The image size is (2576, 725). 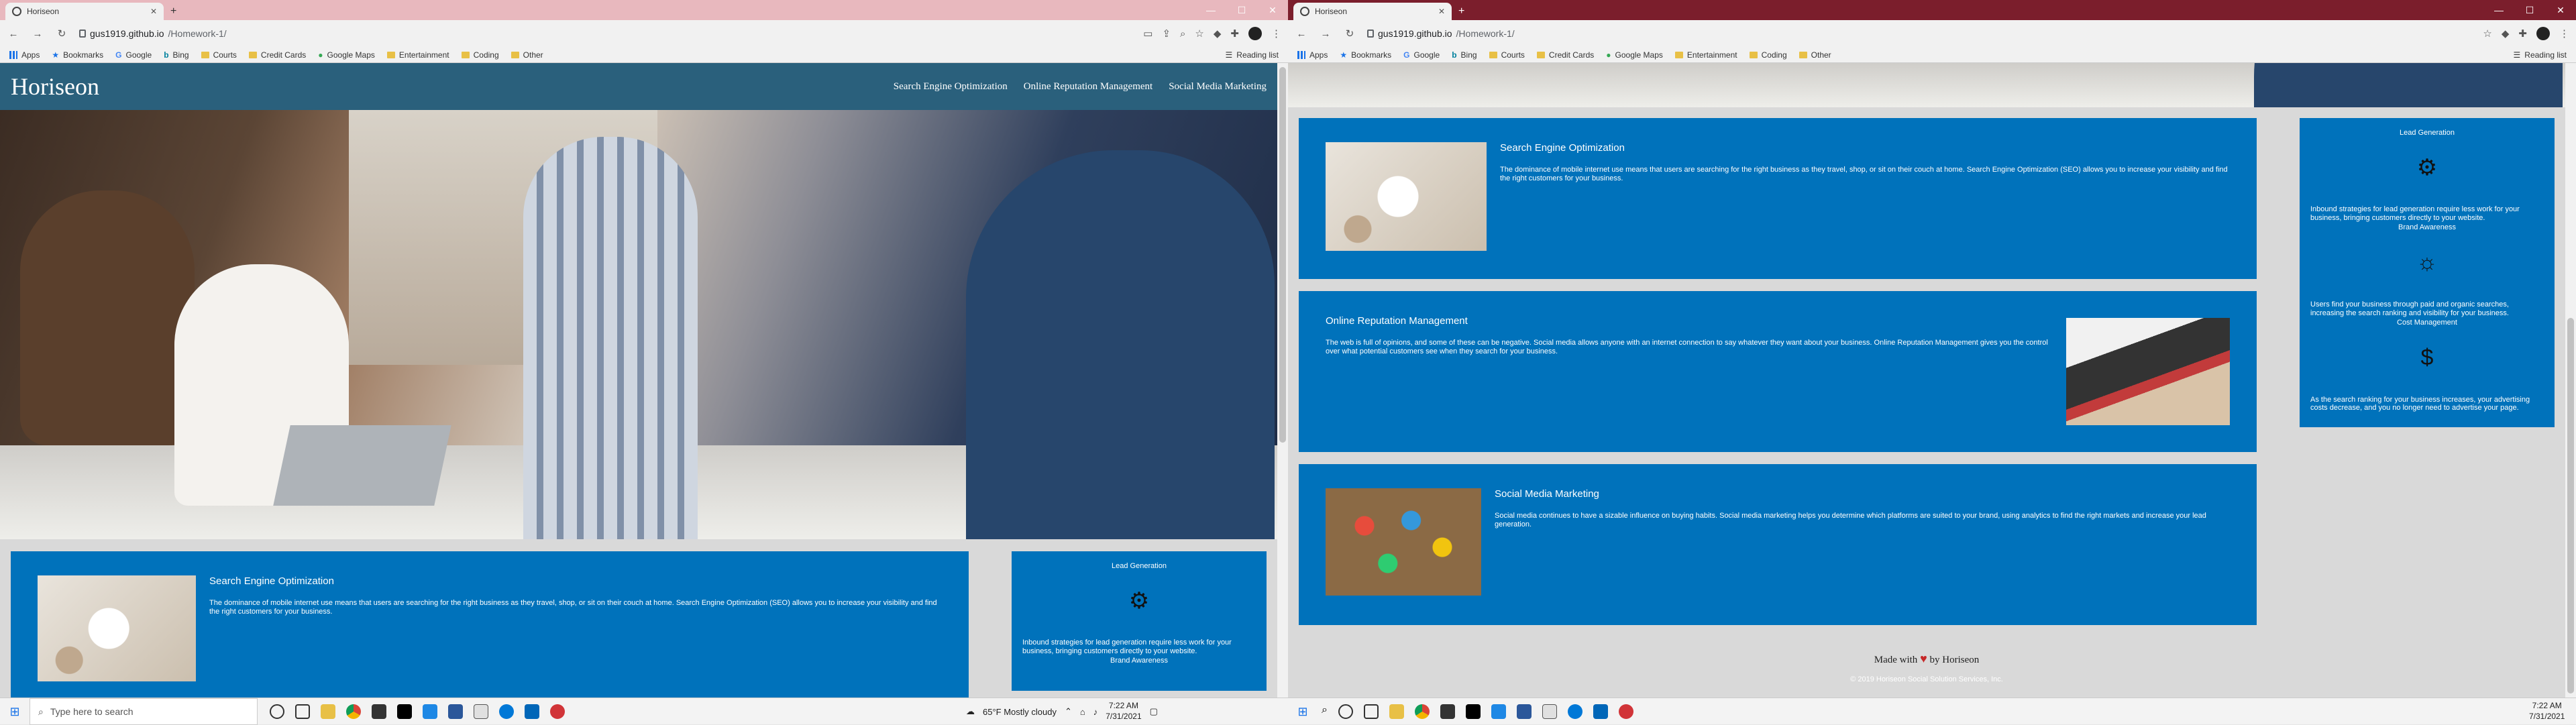 What do you see at coordinates (1218, 87) in the screenshot?
I see `nav-link-smm: Social Media Marketing` at bounding box center [1218, 87].